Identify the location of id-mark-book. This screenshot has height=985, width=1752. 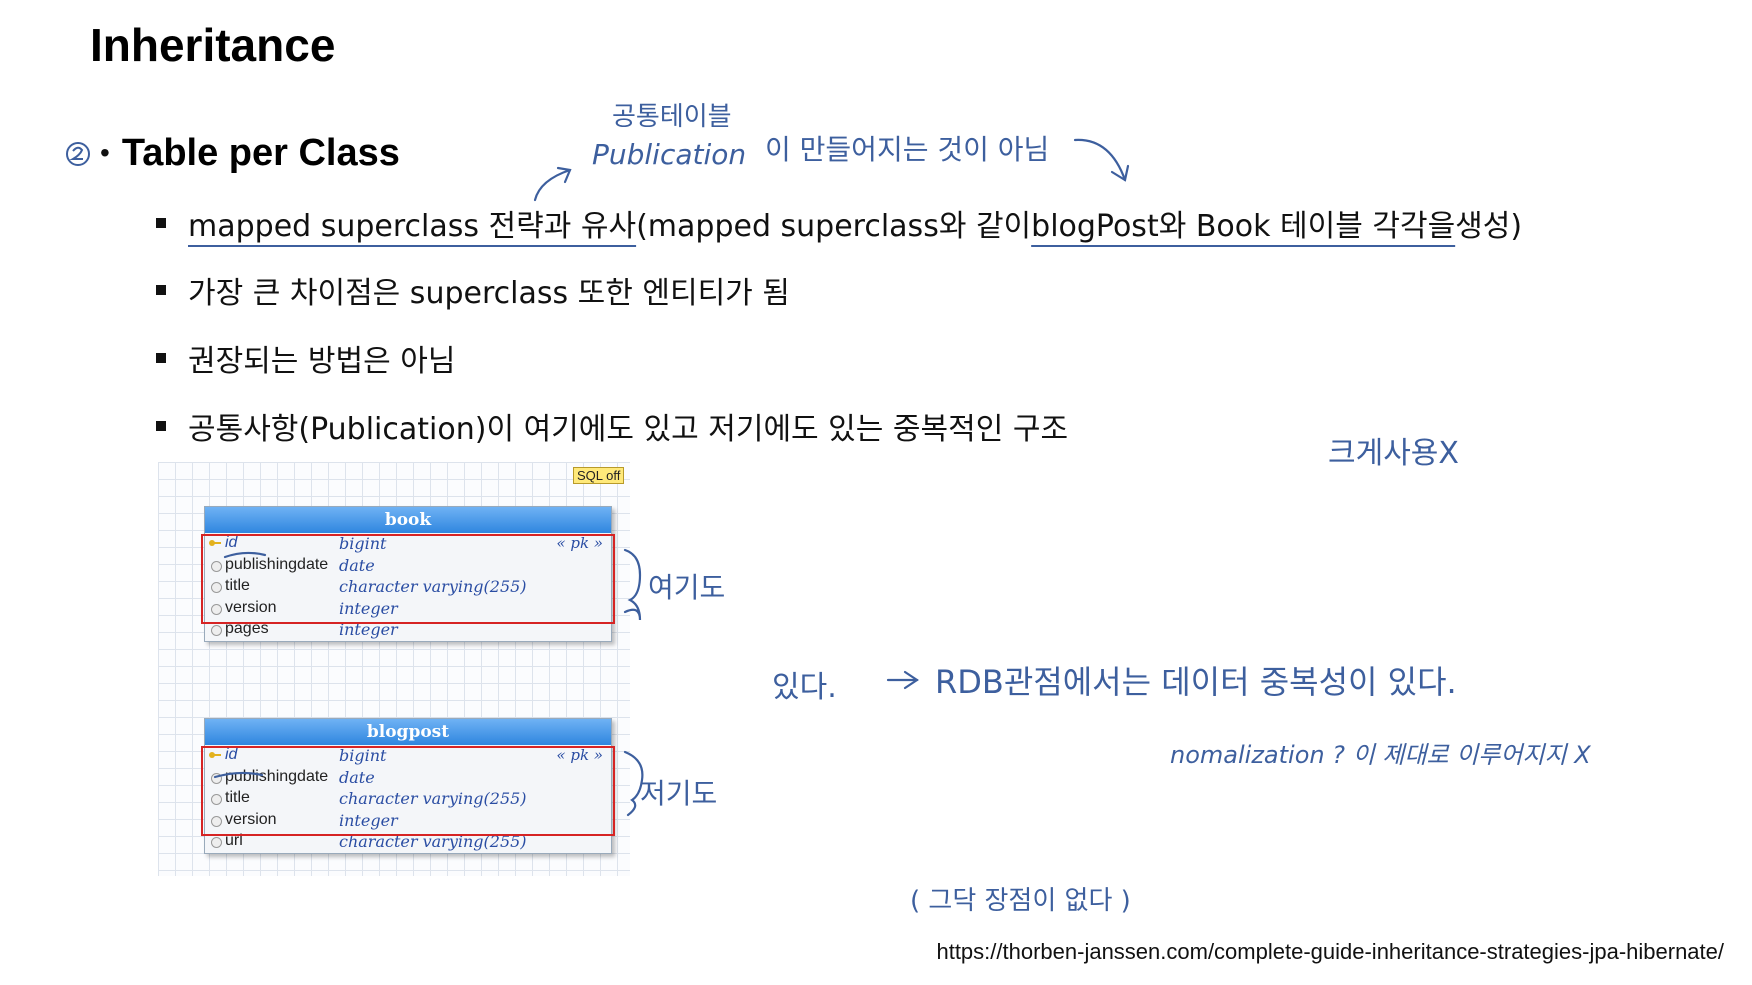
(245, 555).